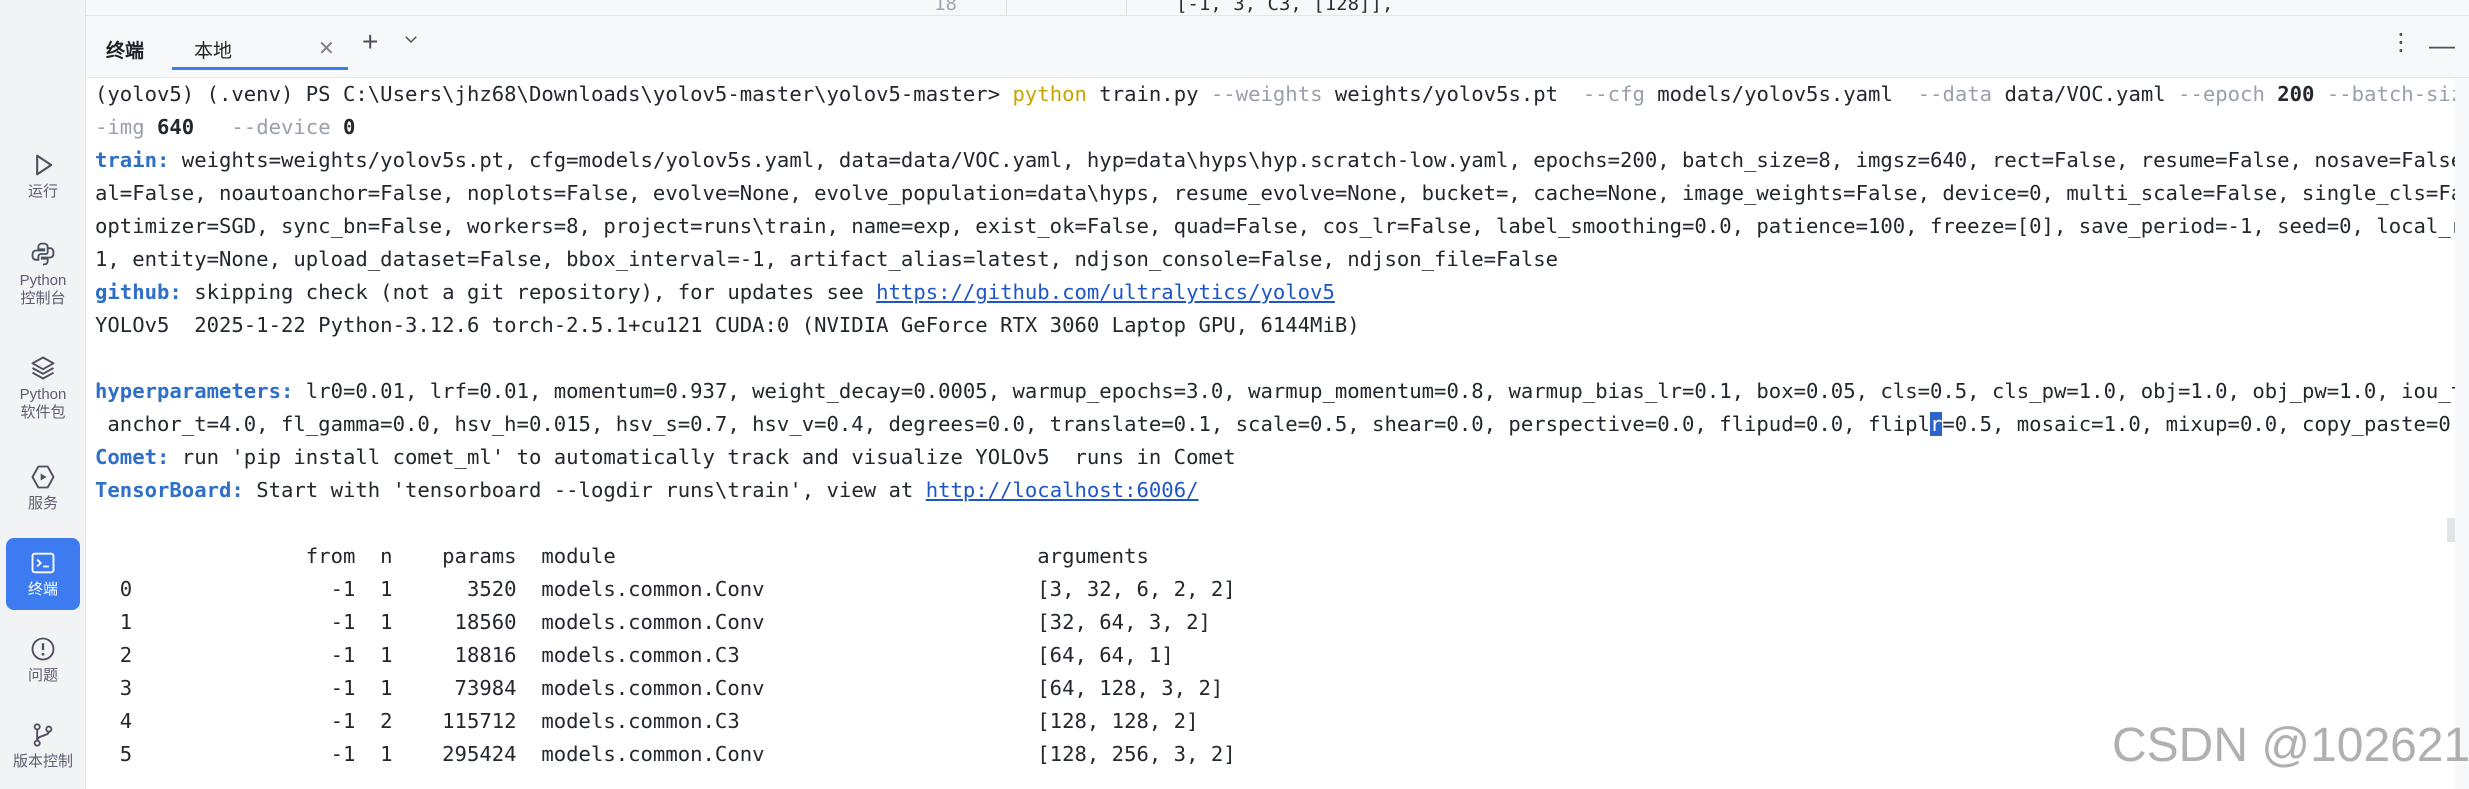 Image resolution: width=2469 pixels, height=789 pixels. What do you see at coordinates (268, 127) in the screenshot?
I see `arg-device: --device` at bounding box center [268, 127].